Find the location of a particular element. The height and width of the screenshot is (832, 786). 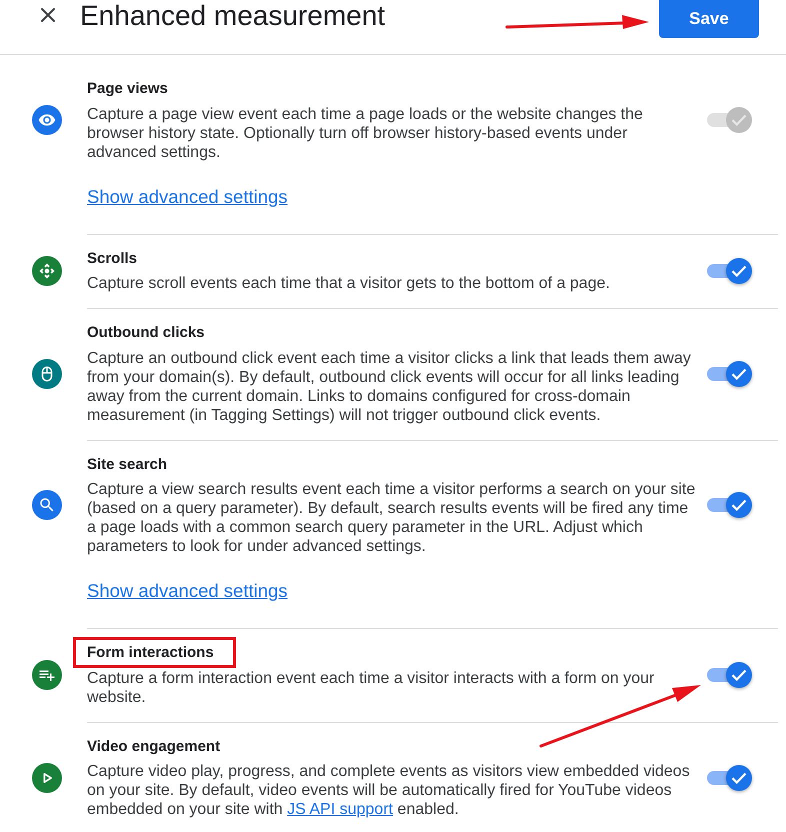

feature-title: Page views is located at coordinates (127, 89).